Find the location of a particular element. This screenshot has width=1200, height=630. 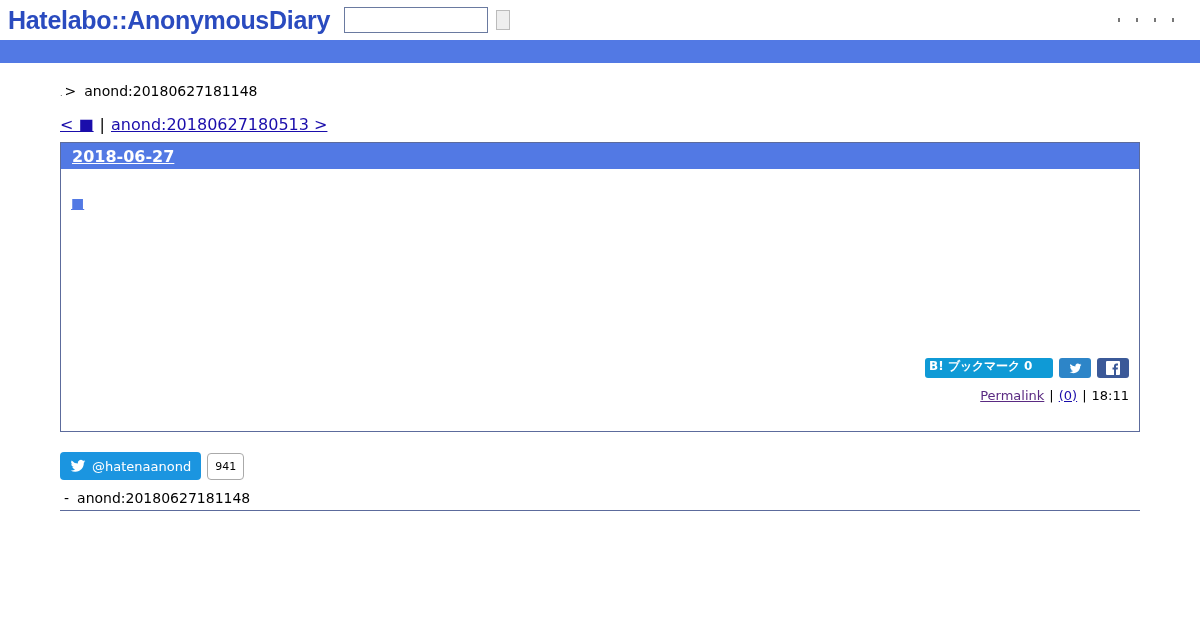

permalink-link: Permalink is located at coordinates (1012, 395).